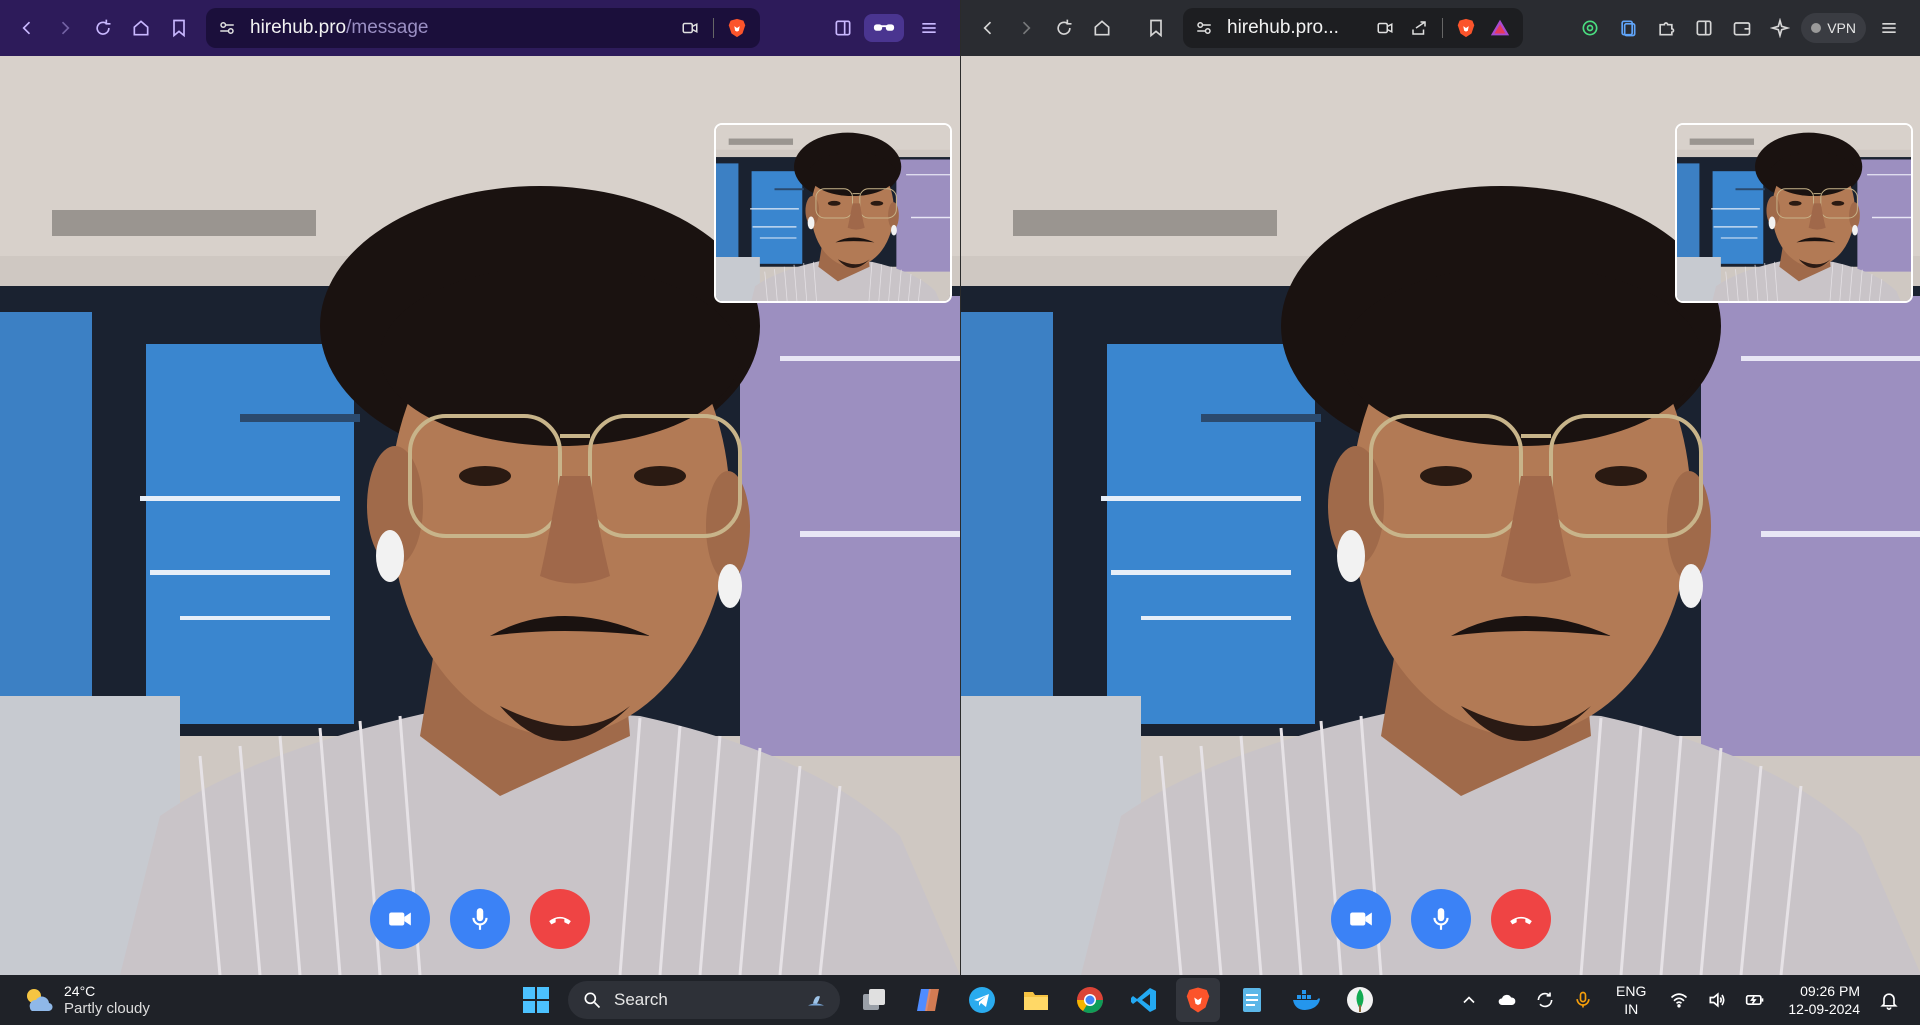 The width and height of the screenshot is (1920, 1025). I want to click on file-explorer-button, so click(1036, 1000).